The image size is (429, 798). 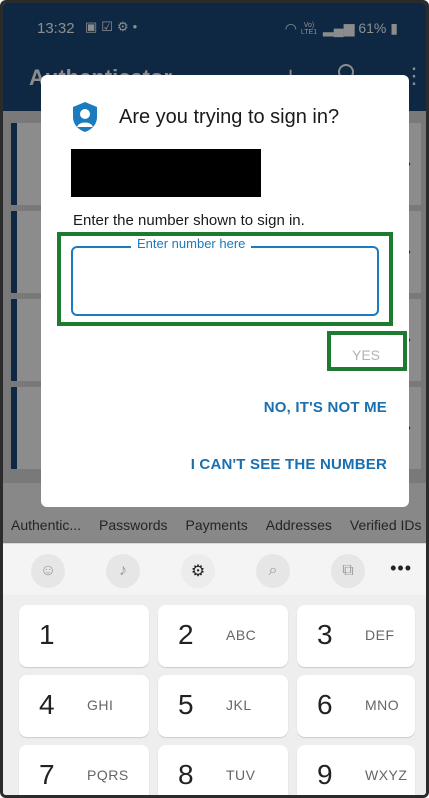 What do you see at coordinates (356, 770) in the screenshot?
I see `key-9: 9 WXYZ` at bounding box center [356, 770].